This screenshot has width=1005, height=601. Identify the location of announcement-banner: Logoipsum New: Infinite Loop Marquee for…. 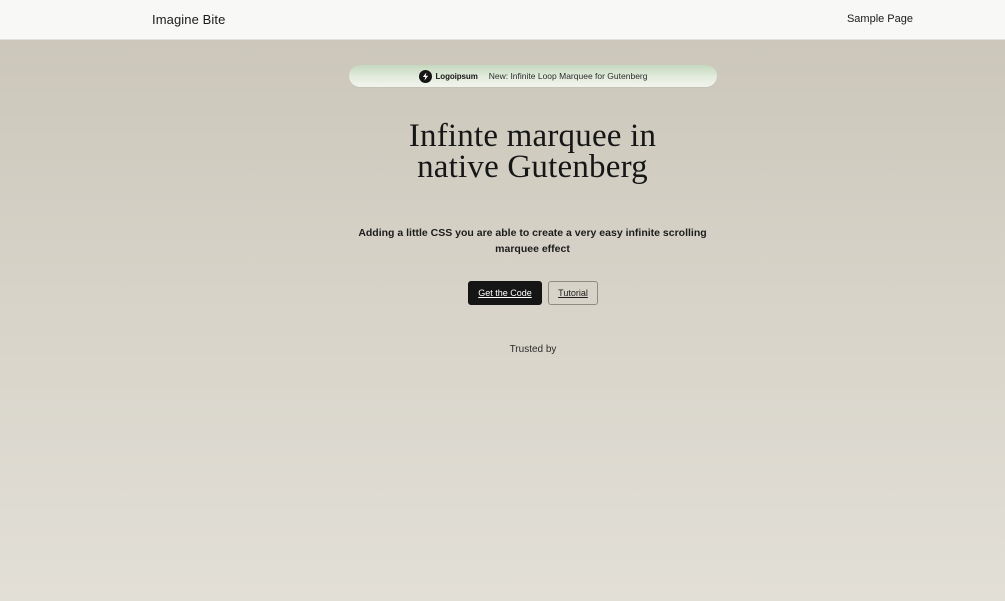
(533, 76).